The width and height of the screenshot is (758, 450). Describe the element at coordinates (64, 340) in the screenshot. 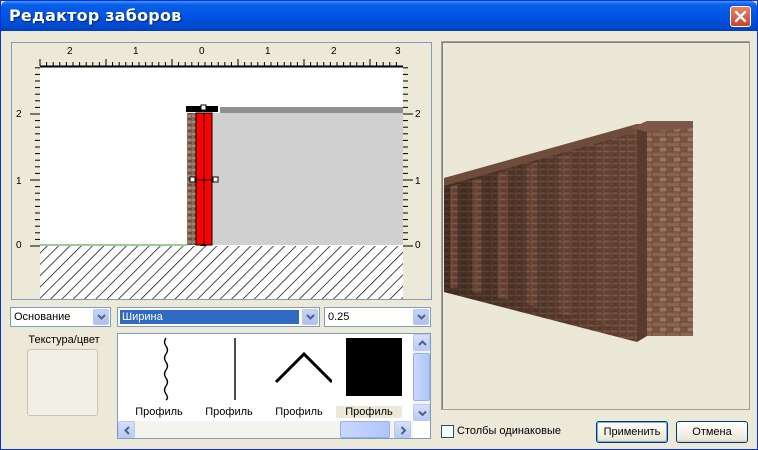

I see `texture-label: Текстура/цвет` at that location.